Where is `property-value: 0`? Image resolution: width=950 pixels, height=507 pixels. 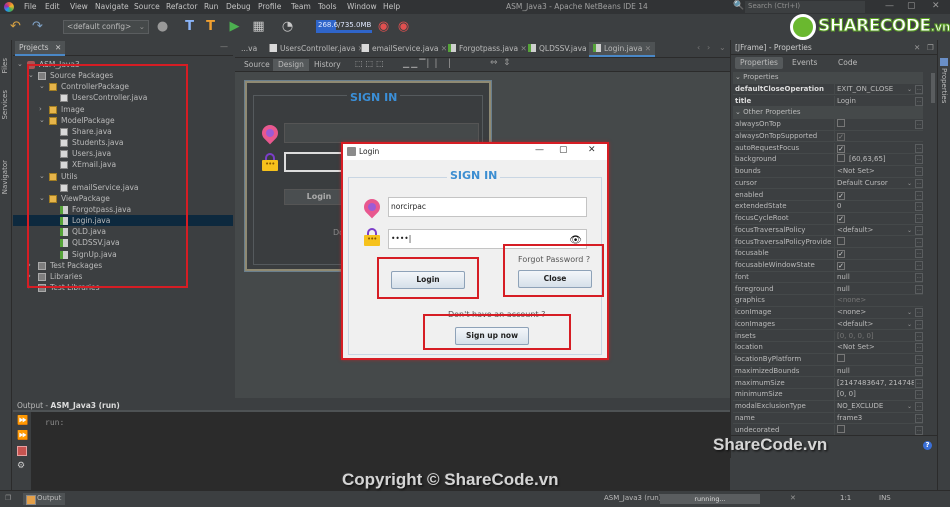 property-value: 0 is located at coordinates (874, 207).